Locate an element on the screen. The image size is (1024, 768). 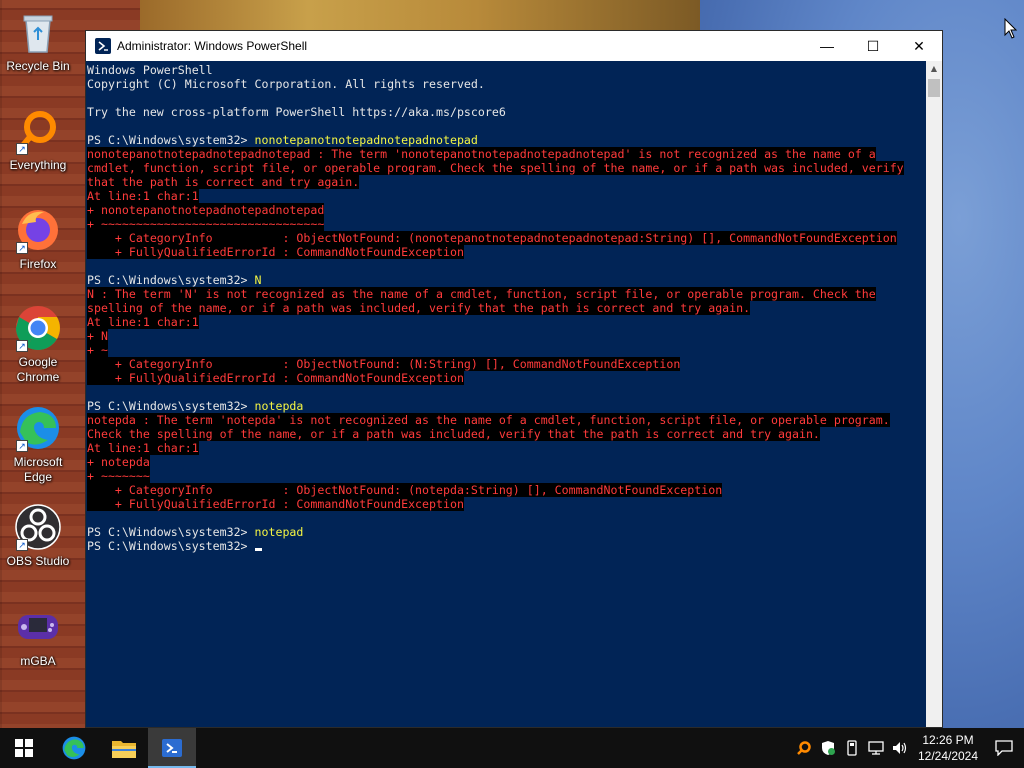
minimize-button: — is located at coordinates (827, 46).